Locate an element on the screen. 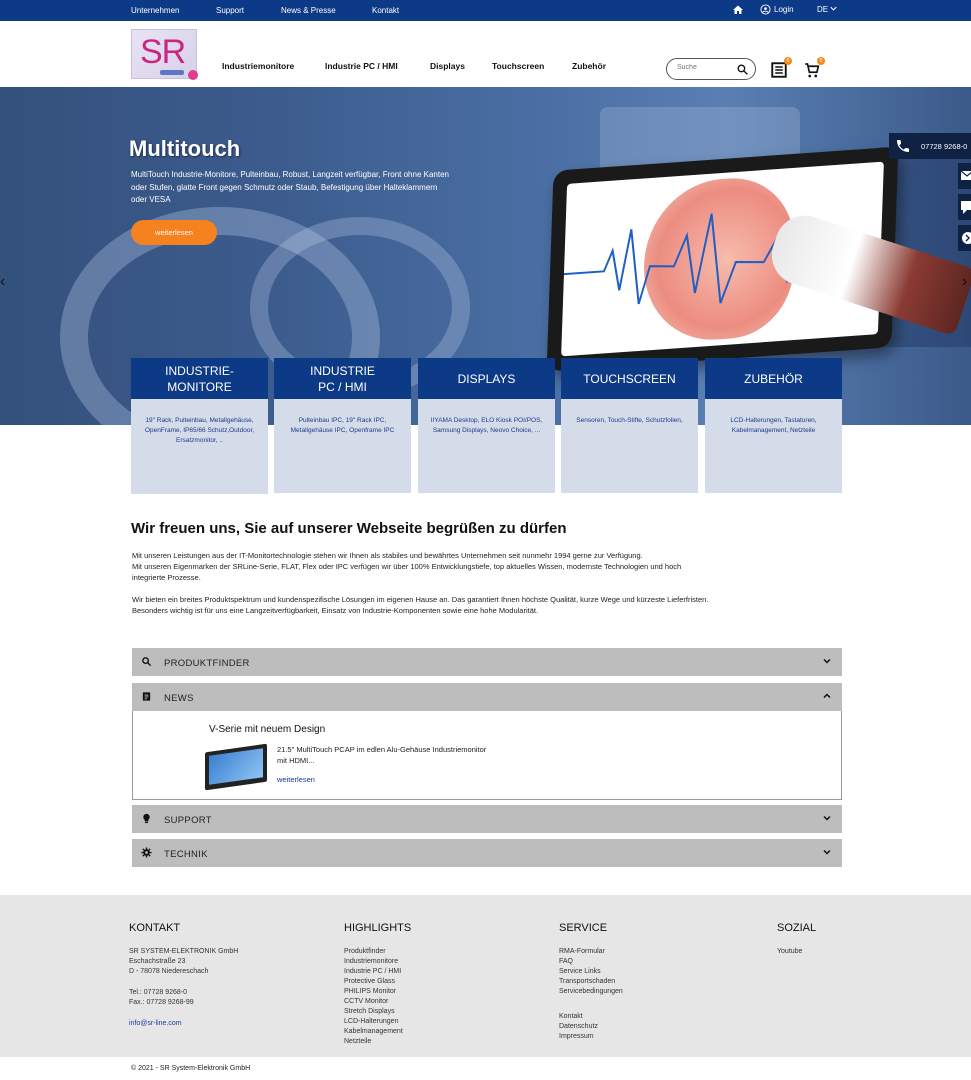 This screenshot has height=1080, width=971. footer-street: Eschachstraße 23 is located at coordinates (157, 961).